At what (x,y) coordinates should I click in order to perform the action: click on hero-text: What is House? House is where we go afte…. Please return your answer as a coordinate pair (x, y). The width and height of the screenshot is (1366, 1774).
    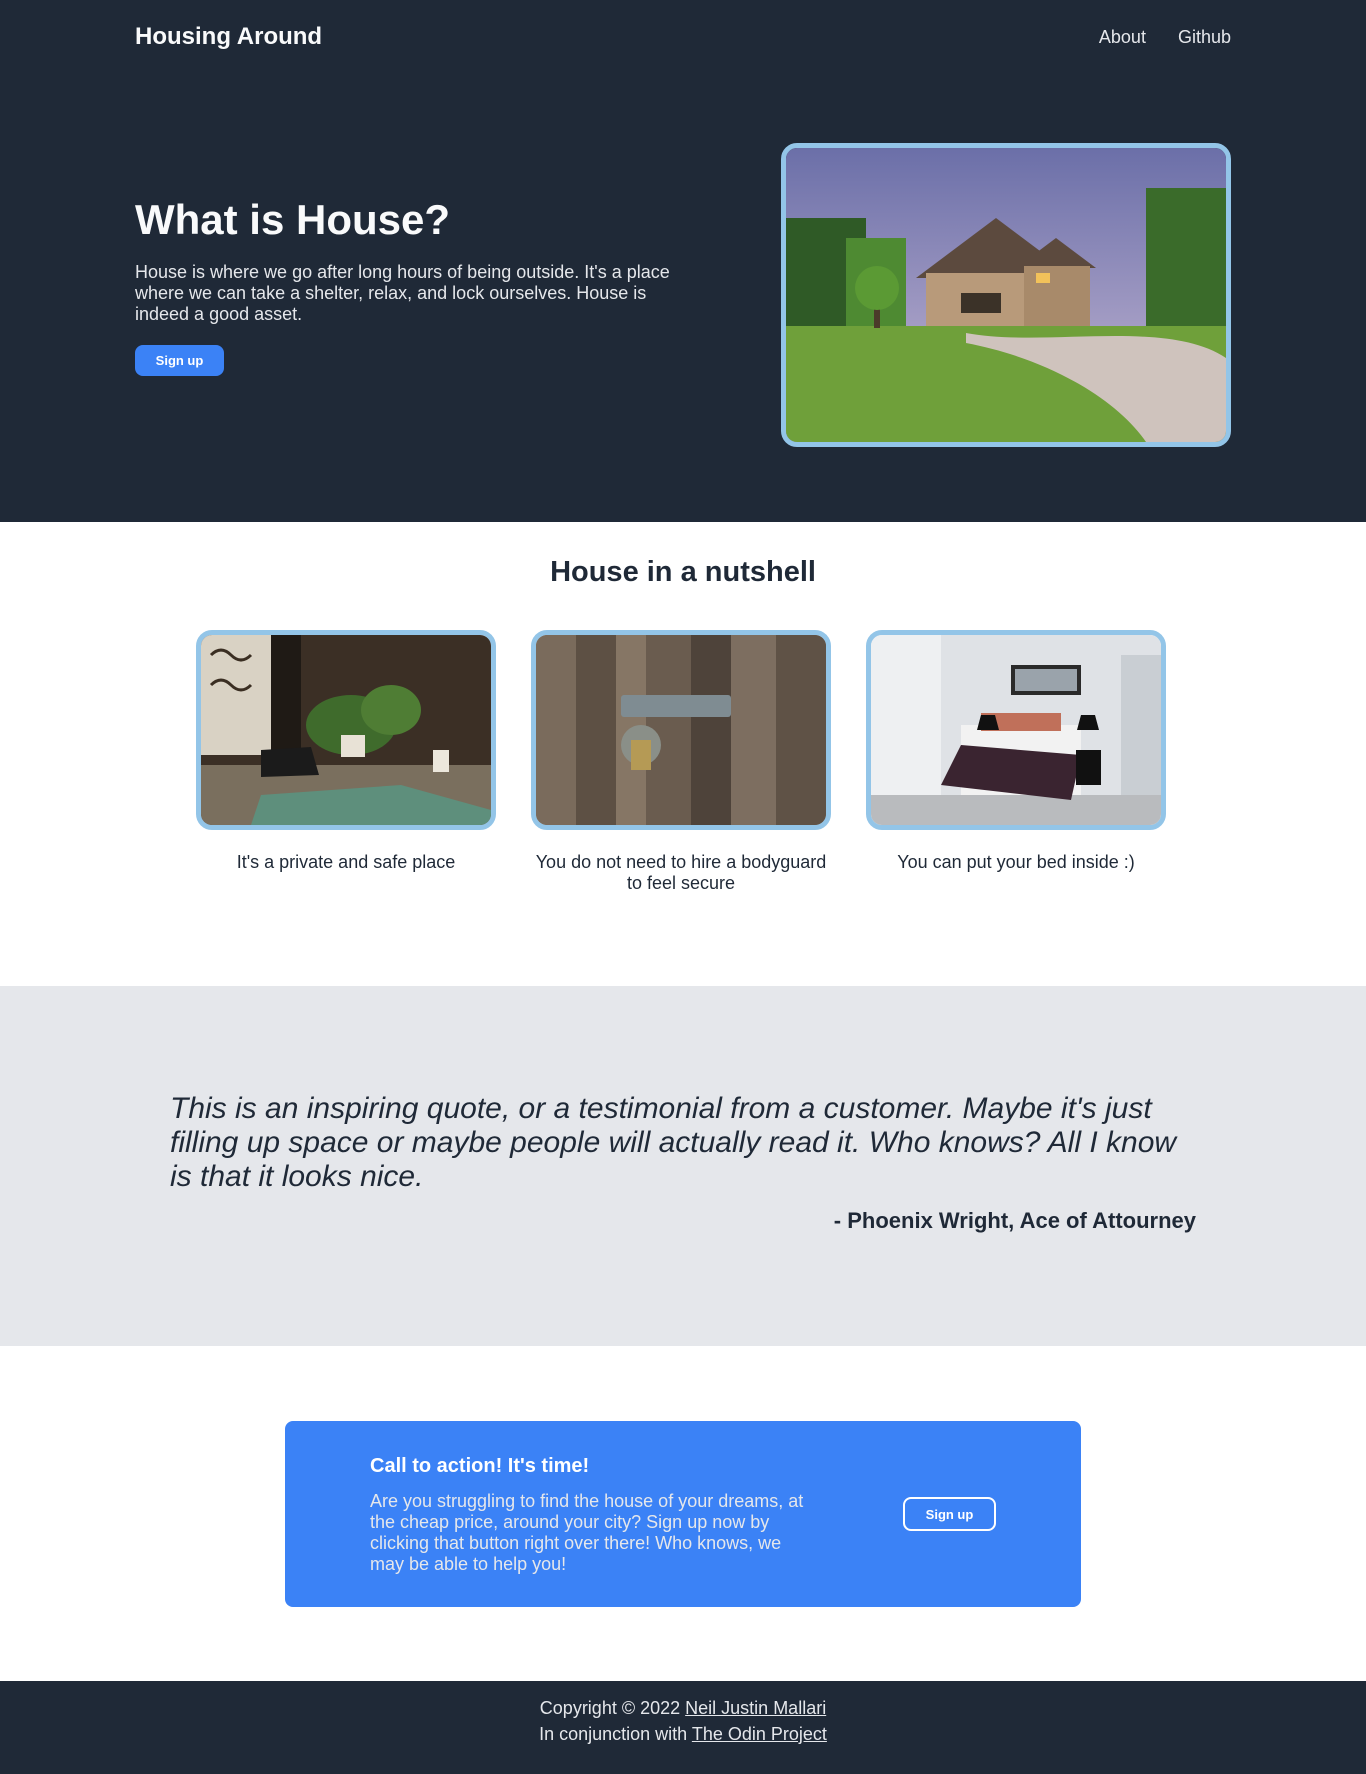
    Looking at the image, I should click on (415, 286).